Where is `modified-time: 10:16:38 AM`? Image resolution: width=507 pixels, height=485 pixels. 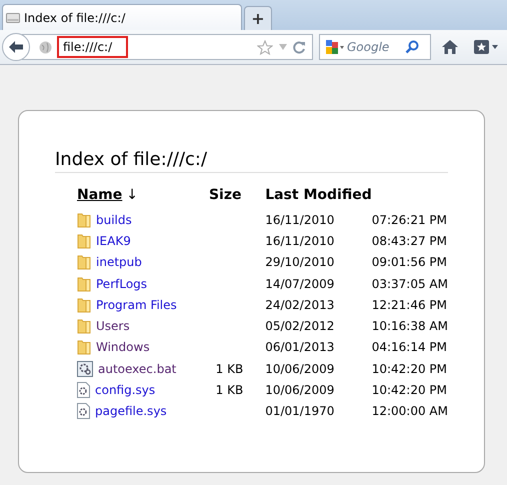
modified-time: 10:16:38 AM is located at coordinates (410, 326).